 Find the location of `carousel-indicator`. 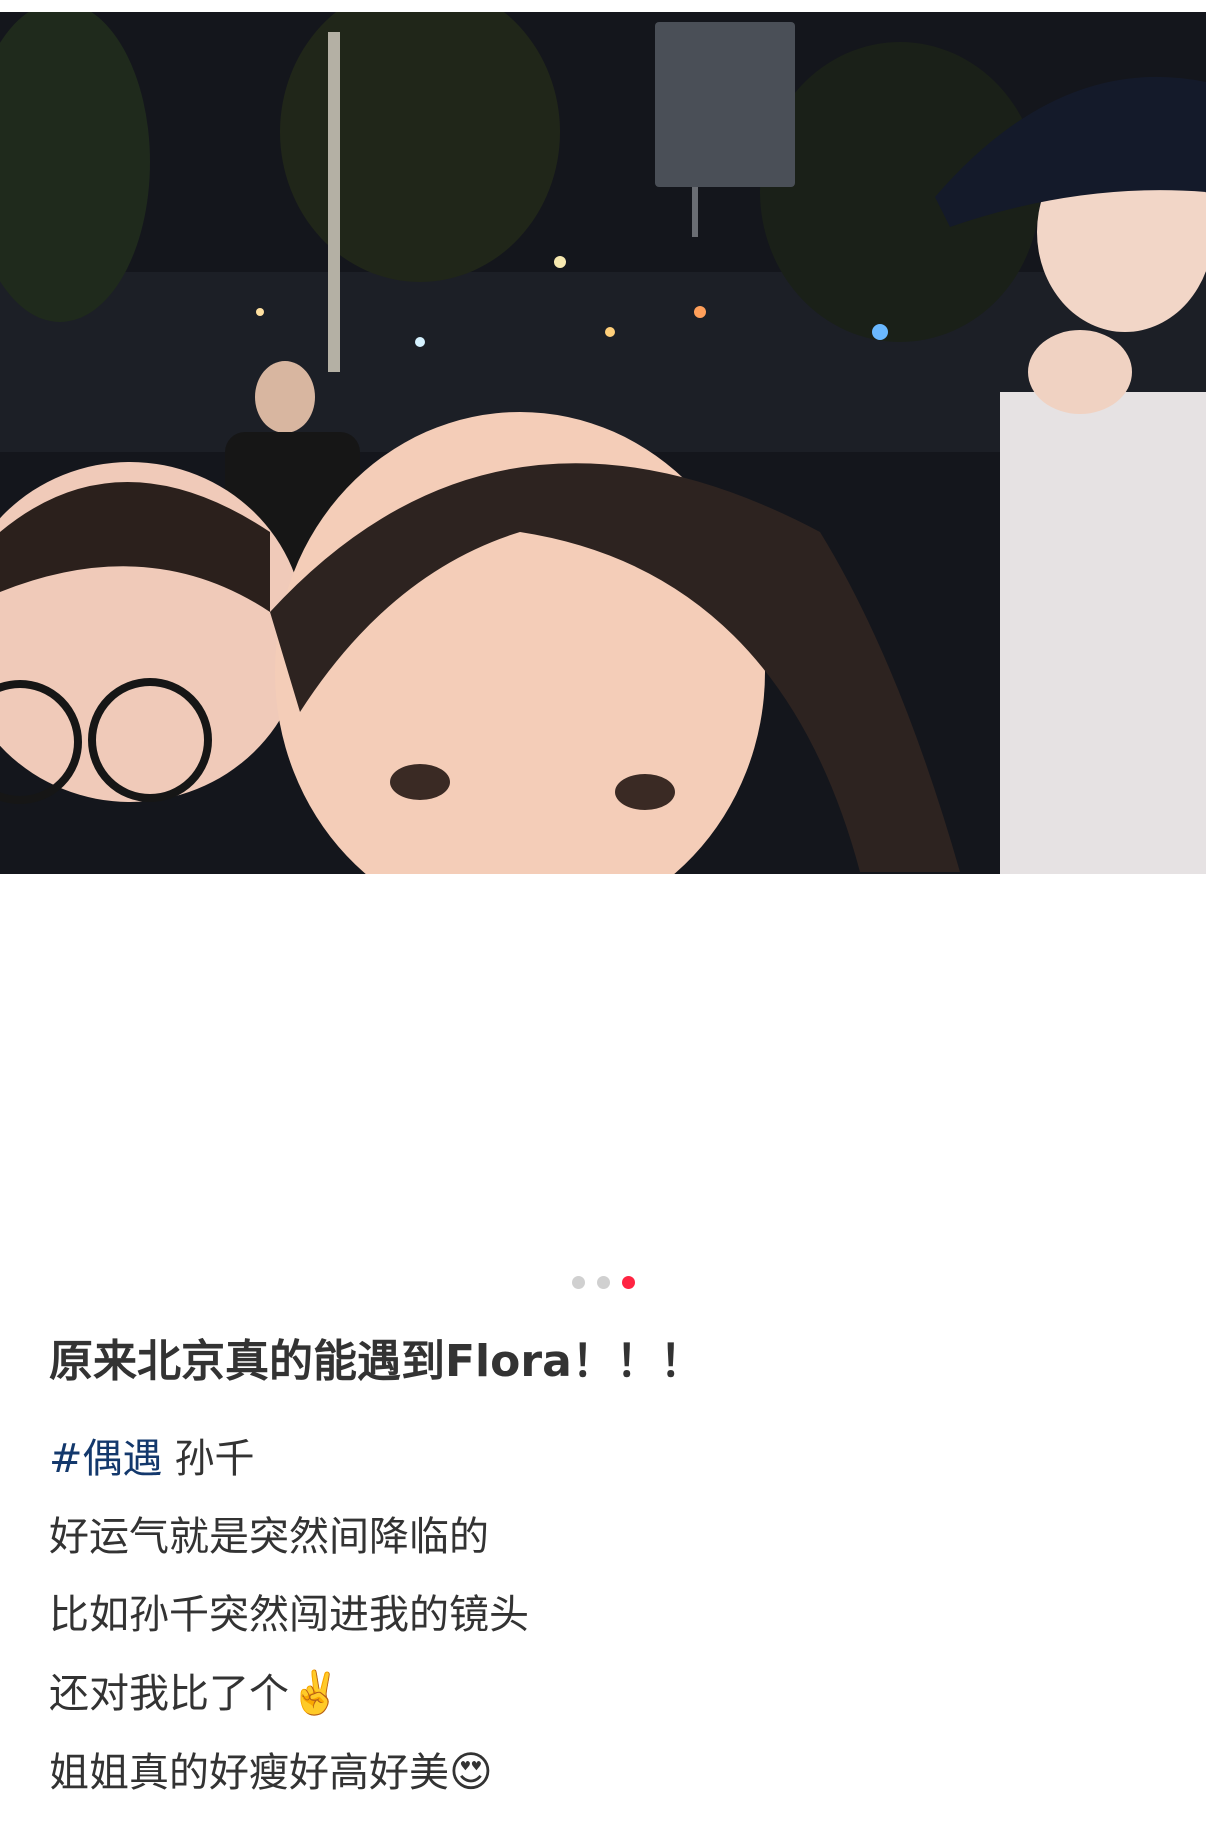

carousel-indicator is located at coordinates (603, 1282).